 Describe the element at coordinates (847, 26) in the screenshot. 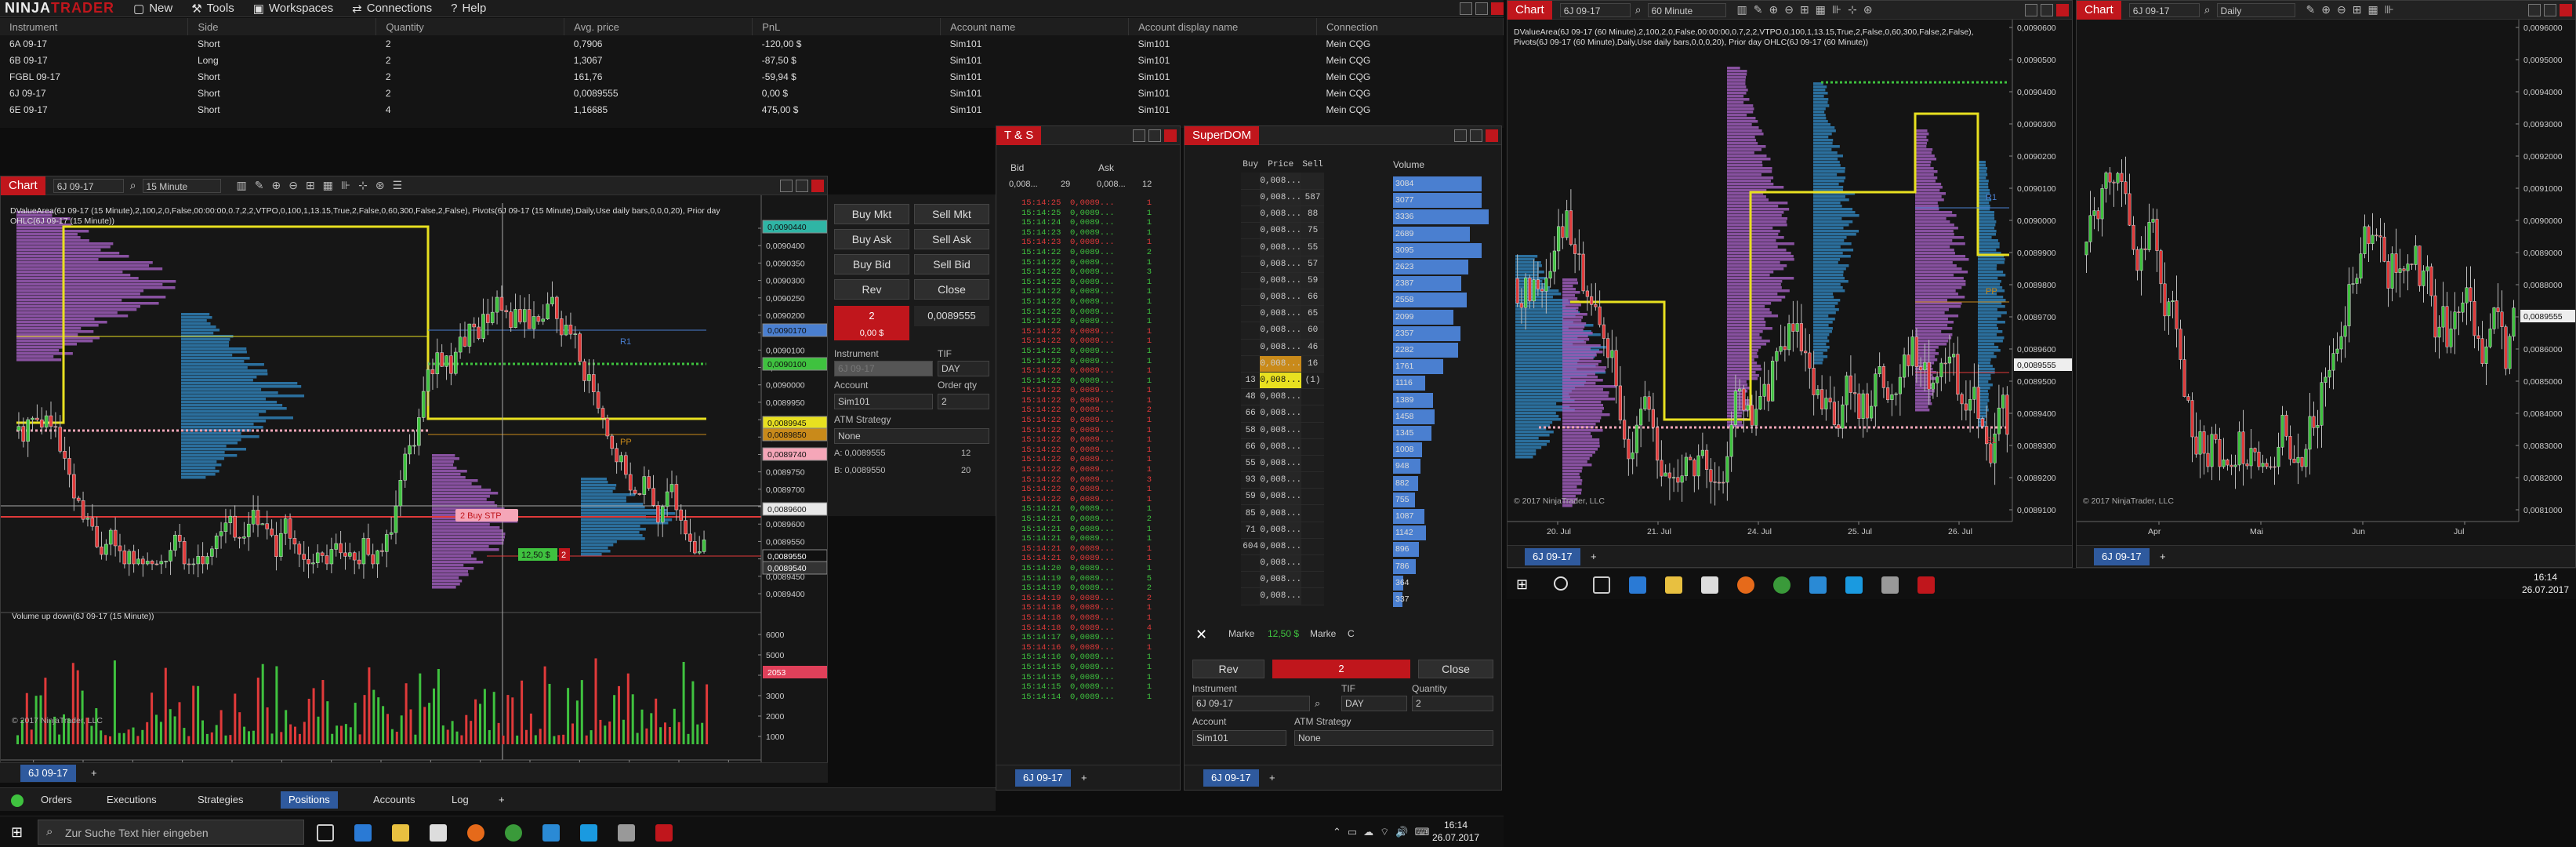

I see `positions-header-4: PnL` at that location.